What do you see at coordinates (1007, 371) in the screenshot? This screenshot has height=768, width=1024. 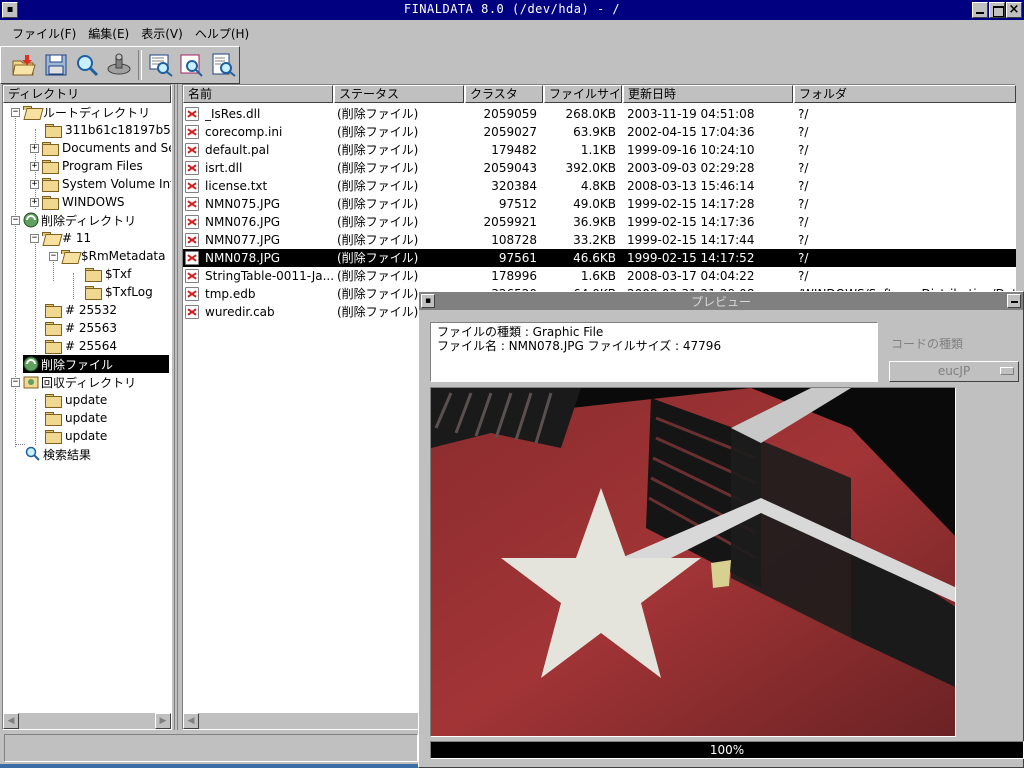 I see `dropdown-arrow-icon` at bounding box center [1007, 371].